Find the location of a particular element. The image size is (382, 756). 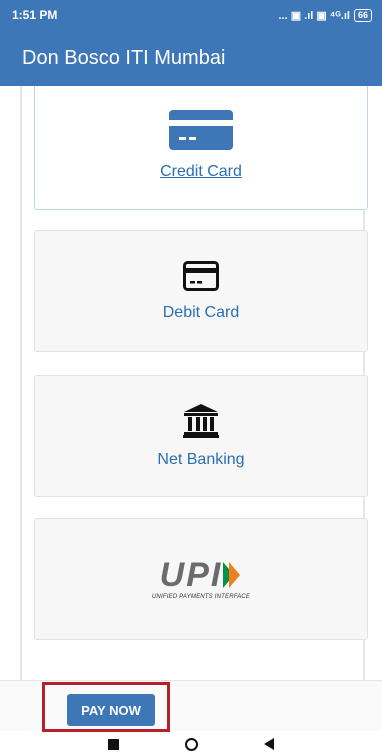

net-banking-label: Net Banking is located at coordinates (201, 459).